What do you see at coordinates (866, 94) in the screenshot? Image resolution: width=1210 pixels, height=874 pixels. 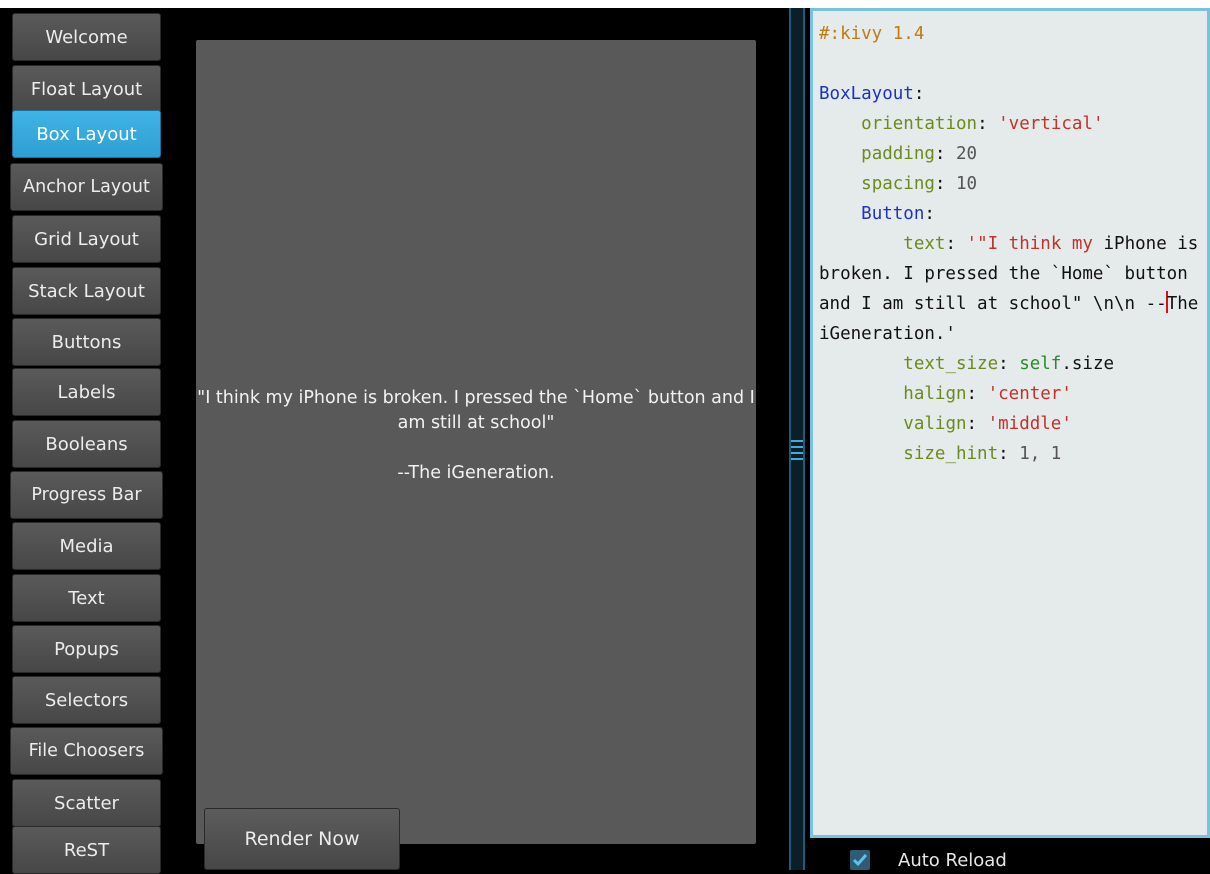 I see `code-root-widget: BoxLayout` at bounding box center [866, 94].